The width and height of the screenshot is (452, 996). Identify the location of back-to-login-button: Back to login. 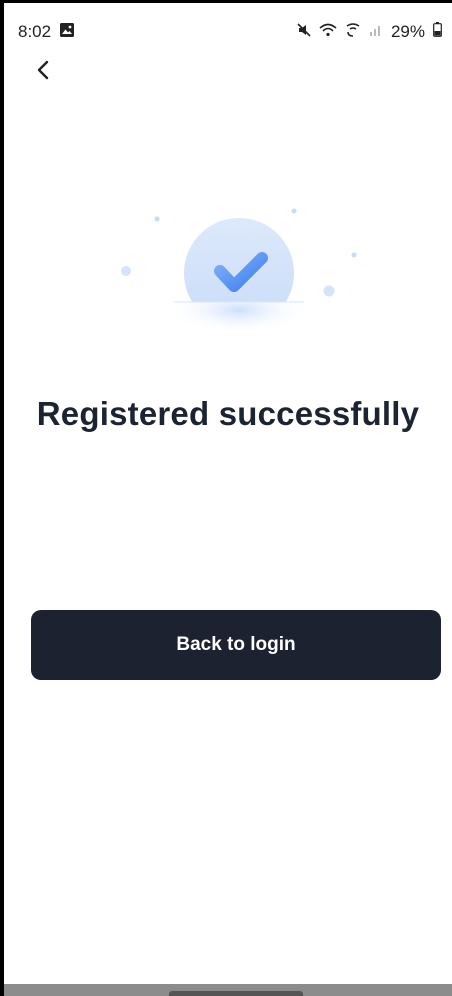
(236, 645).